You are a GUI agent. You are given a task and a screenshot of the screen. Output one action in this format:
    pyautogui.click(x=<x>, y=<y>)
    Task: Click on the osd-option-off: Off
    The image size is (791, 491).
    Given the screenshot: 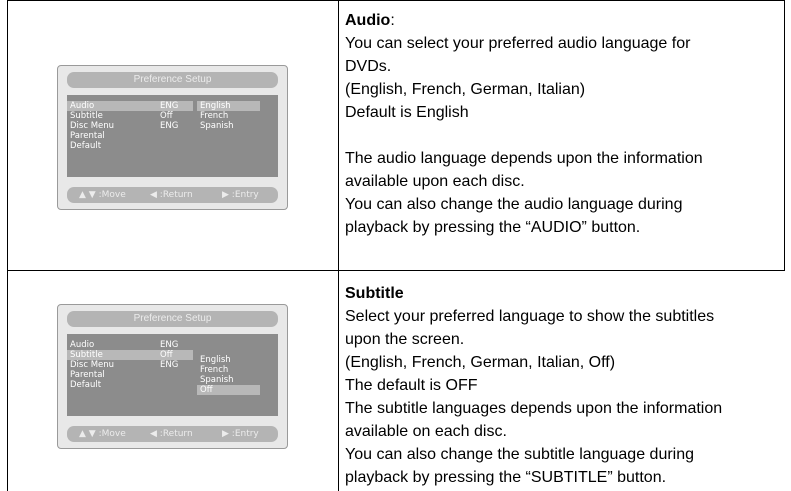 What is the action you would take?
    pyautogui.click(x=228, y=390)
    